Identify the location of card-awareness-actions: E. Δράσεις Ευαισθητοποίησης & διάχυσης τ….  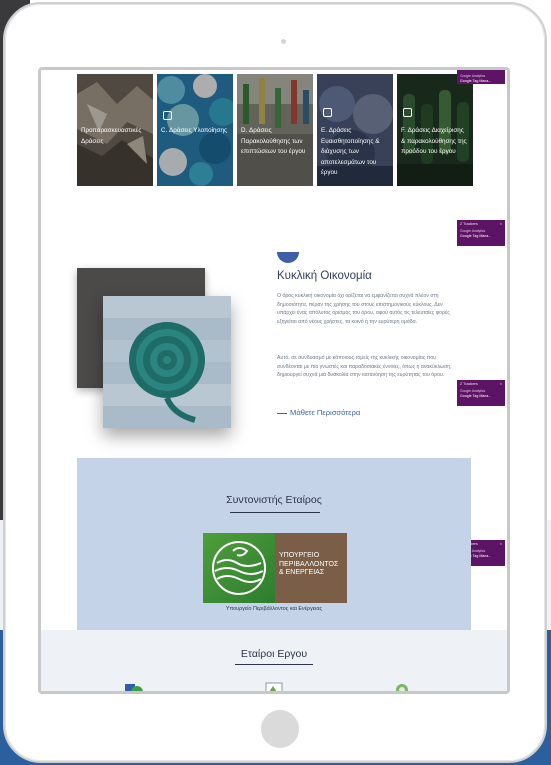
(355, 130).